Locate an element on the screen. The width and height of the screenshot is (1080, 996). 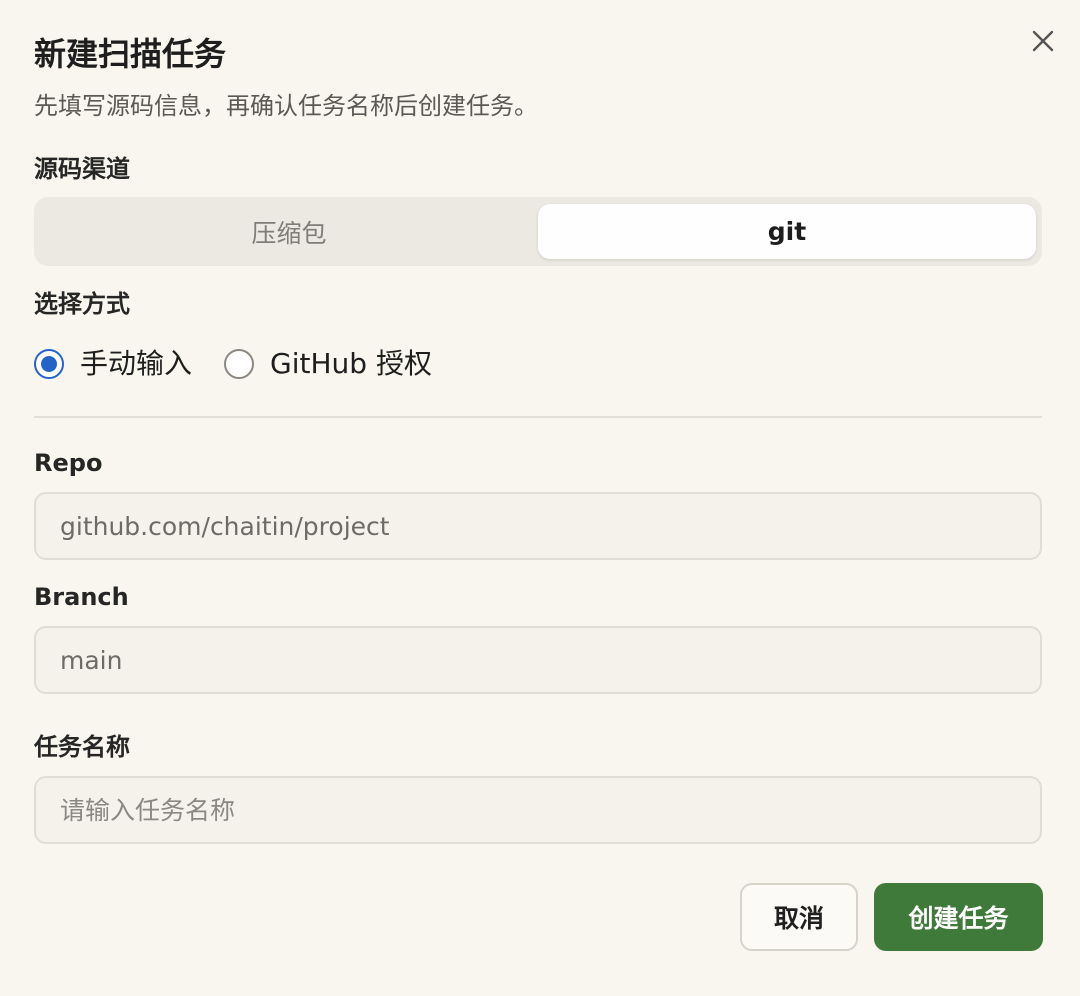
close-button is located at coordinates (1043, 41).